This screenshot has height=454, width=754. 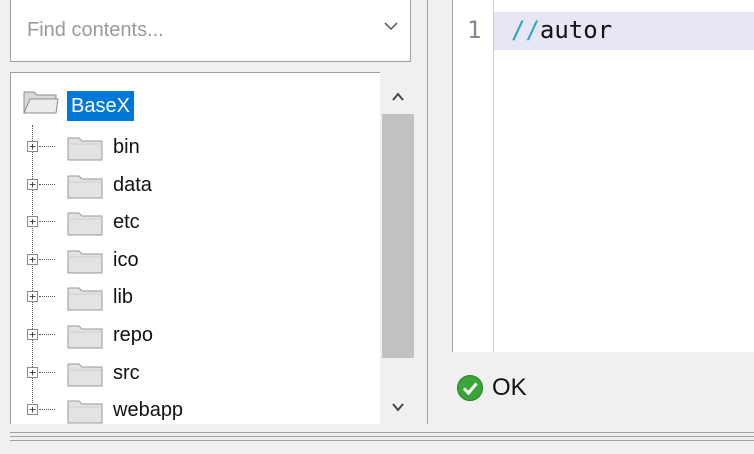 What do you see at coordinates (123, 297) in the screenshot?
I see `tree-item-label: lib` at bounding box center [123, 297].